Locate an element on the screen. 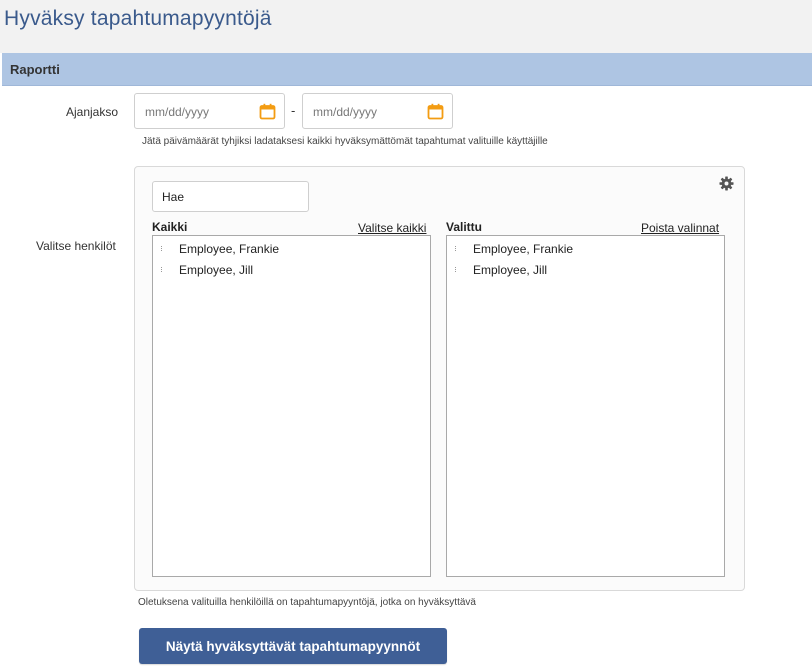 Image resolution: width=812 pixels, height=670 pixels. end-date-placeholder: mm/dd/yyyy is located at coordinates (345, 112).